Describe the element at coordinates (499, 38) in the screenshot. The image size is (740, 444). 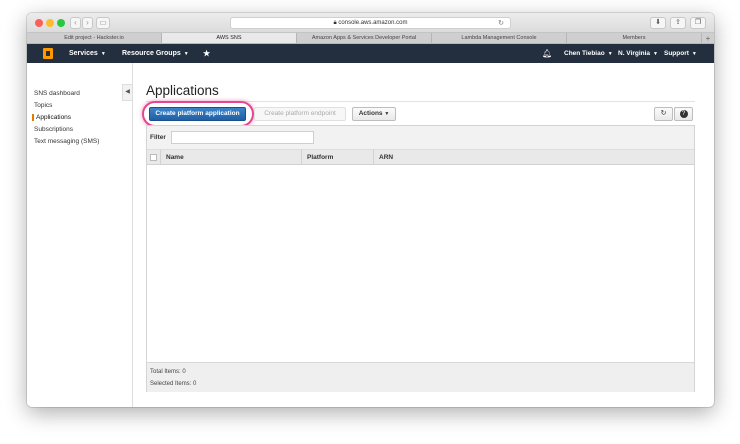
I see `browser-tab: Lambda Management Console` at that location.